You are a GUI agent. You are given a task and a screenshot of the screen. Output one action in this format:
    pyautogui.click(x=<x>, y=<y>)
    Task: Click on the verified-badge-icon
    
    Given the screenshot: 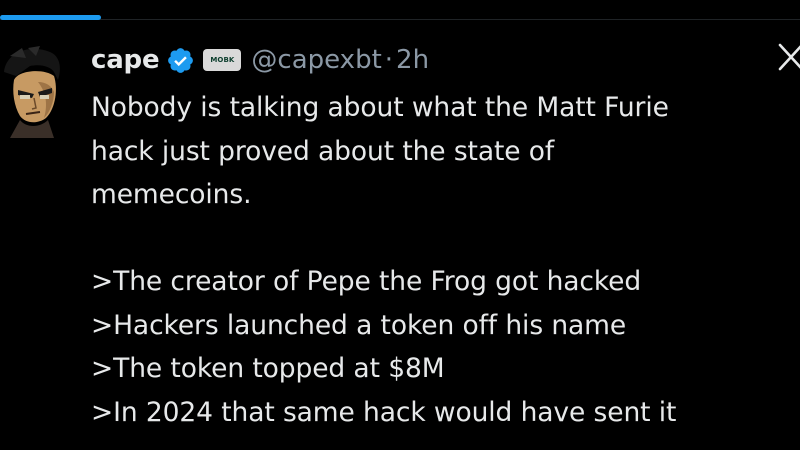 What is the action you would take?
    pyautogui.click(x=180, y=60)
    